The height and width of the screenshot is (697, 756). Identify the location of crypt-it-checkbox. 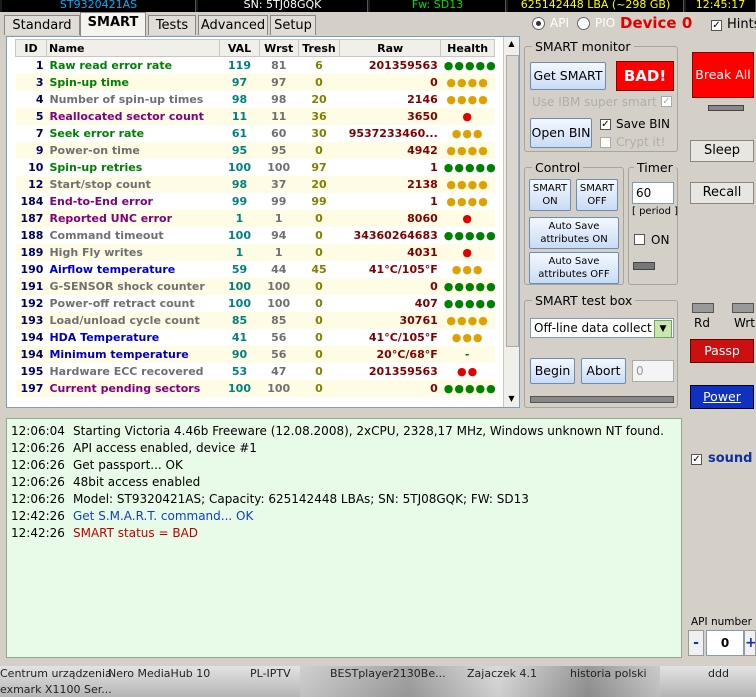
(605, 142).